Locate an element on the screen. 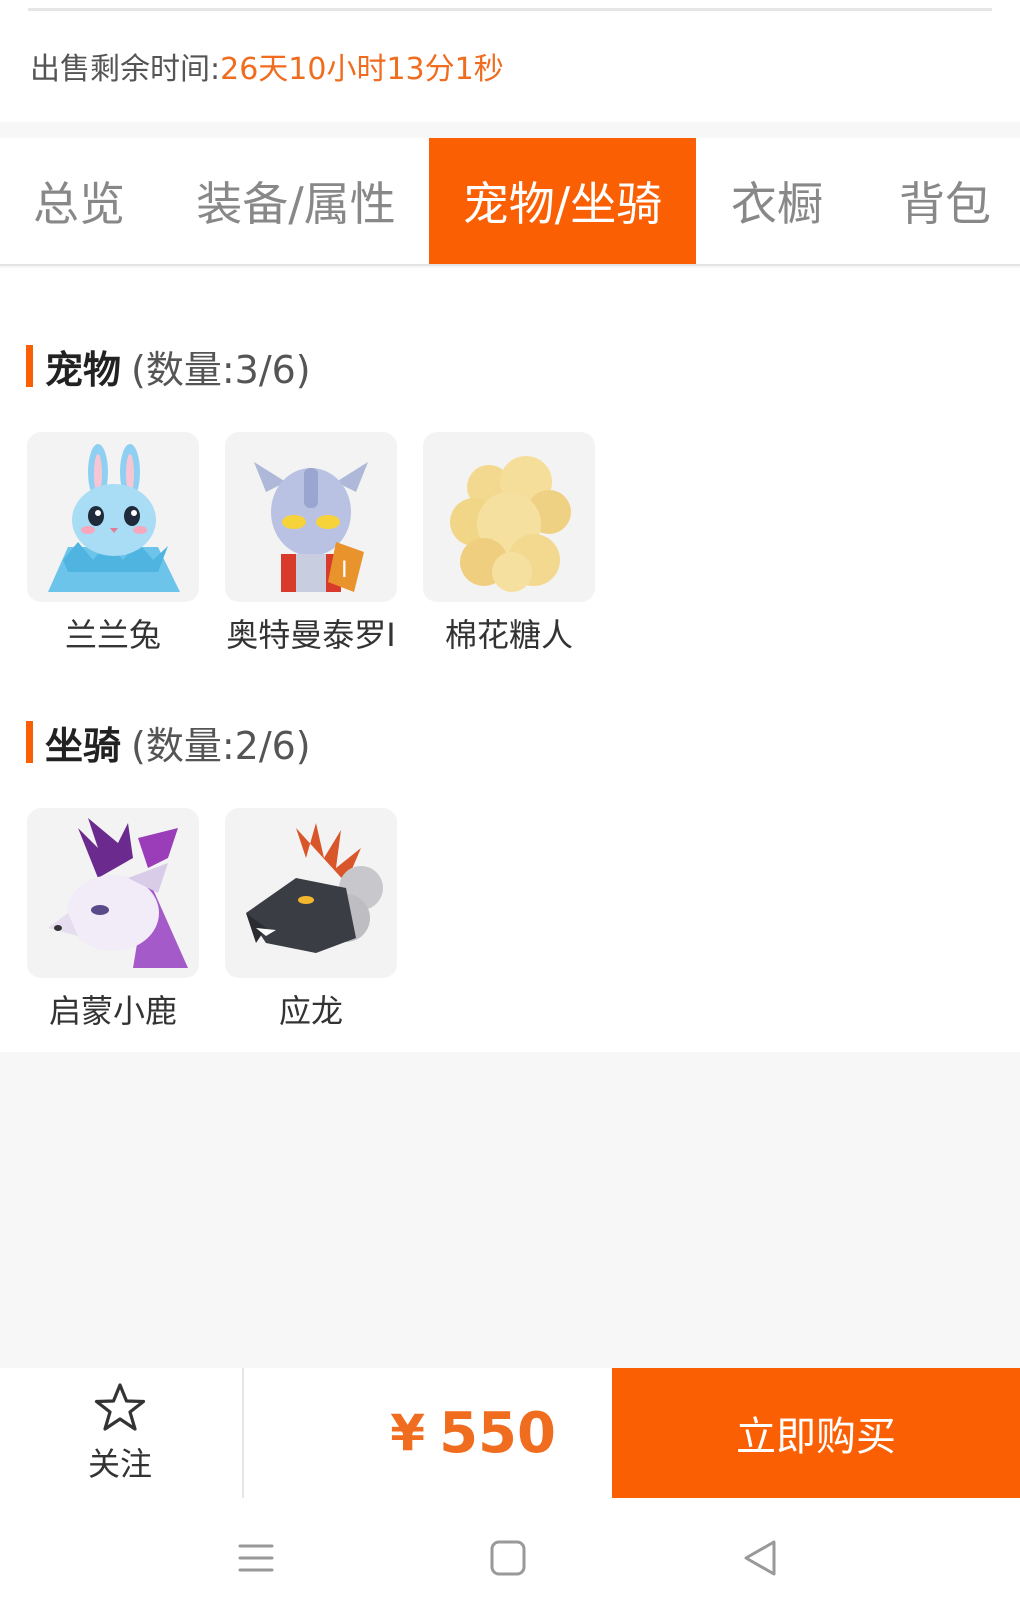  menu-icon is located at coordinates (256, 1558).